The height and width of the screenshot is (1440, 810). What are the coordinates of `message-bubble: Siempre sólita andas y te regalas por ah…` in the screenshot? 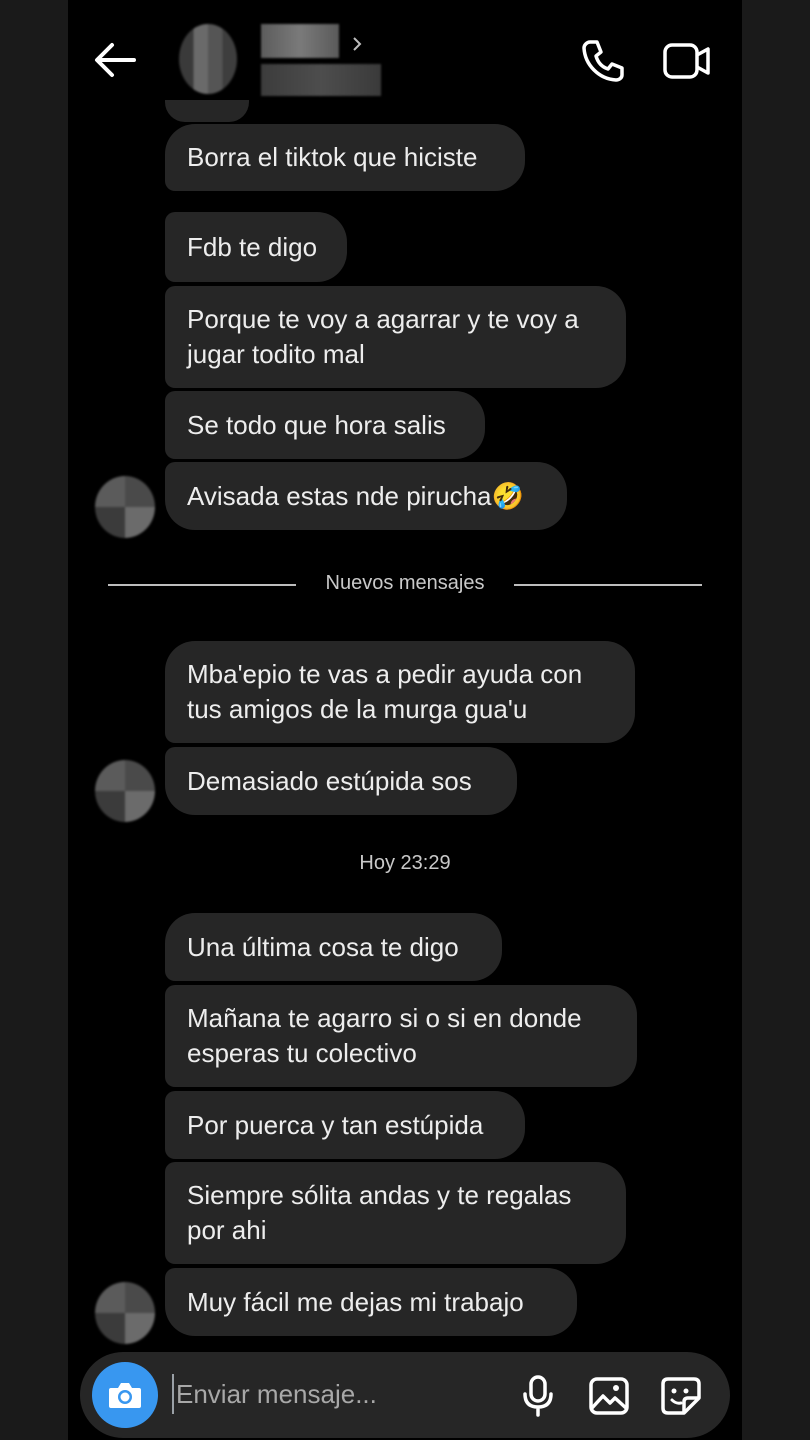 It's located at (395, 1213).